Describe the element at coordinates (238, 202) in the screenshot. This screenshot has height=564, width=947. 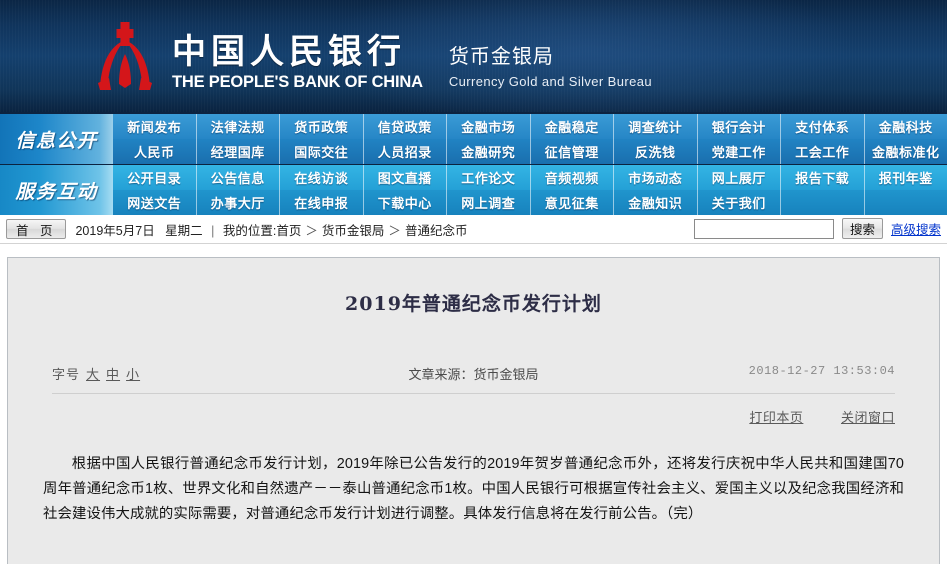
I see `nav-item-service-hall: 办事大厅` at that location.